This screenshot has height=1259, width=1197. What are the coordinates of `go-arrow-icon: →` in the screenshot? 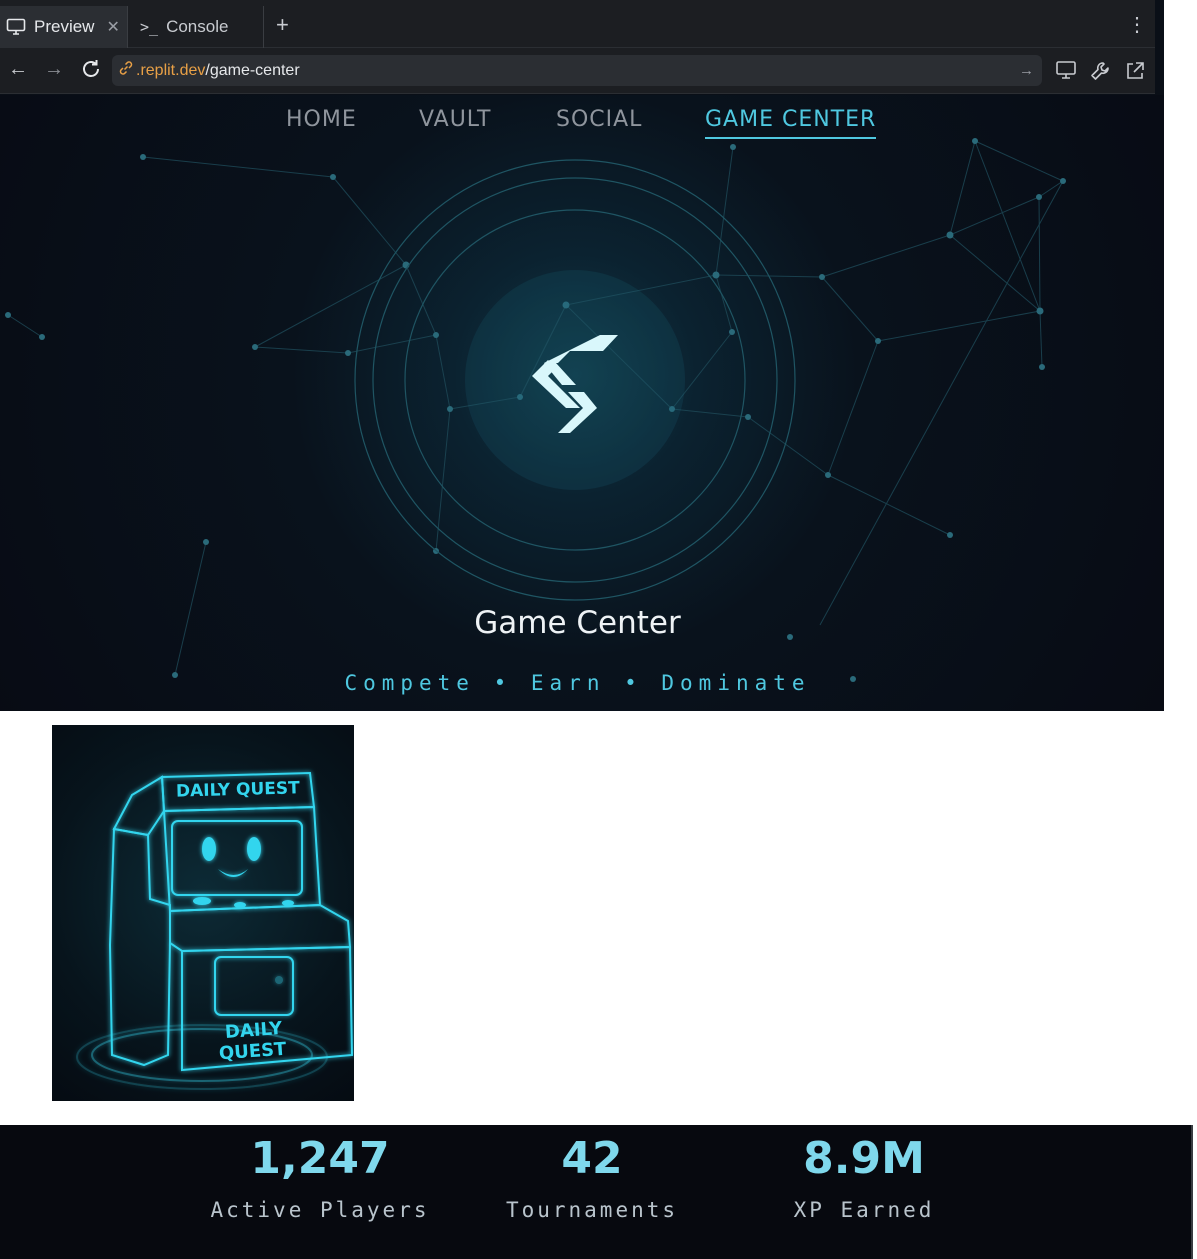 It's located at (1026, 70).